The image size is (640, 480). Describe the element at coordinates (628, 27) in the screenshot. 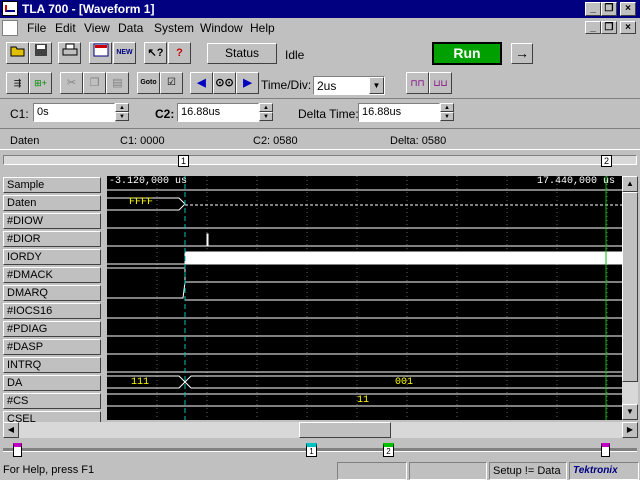

I see `mdi-close-icon: ×` at that location.